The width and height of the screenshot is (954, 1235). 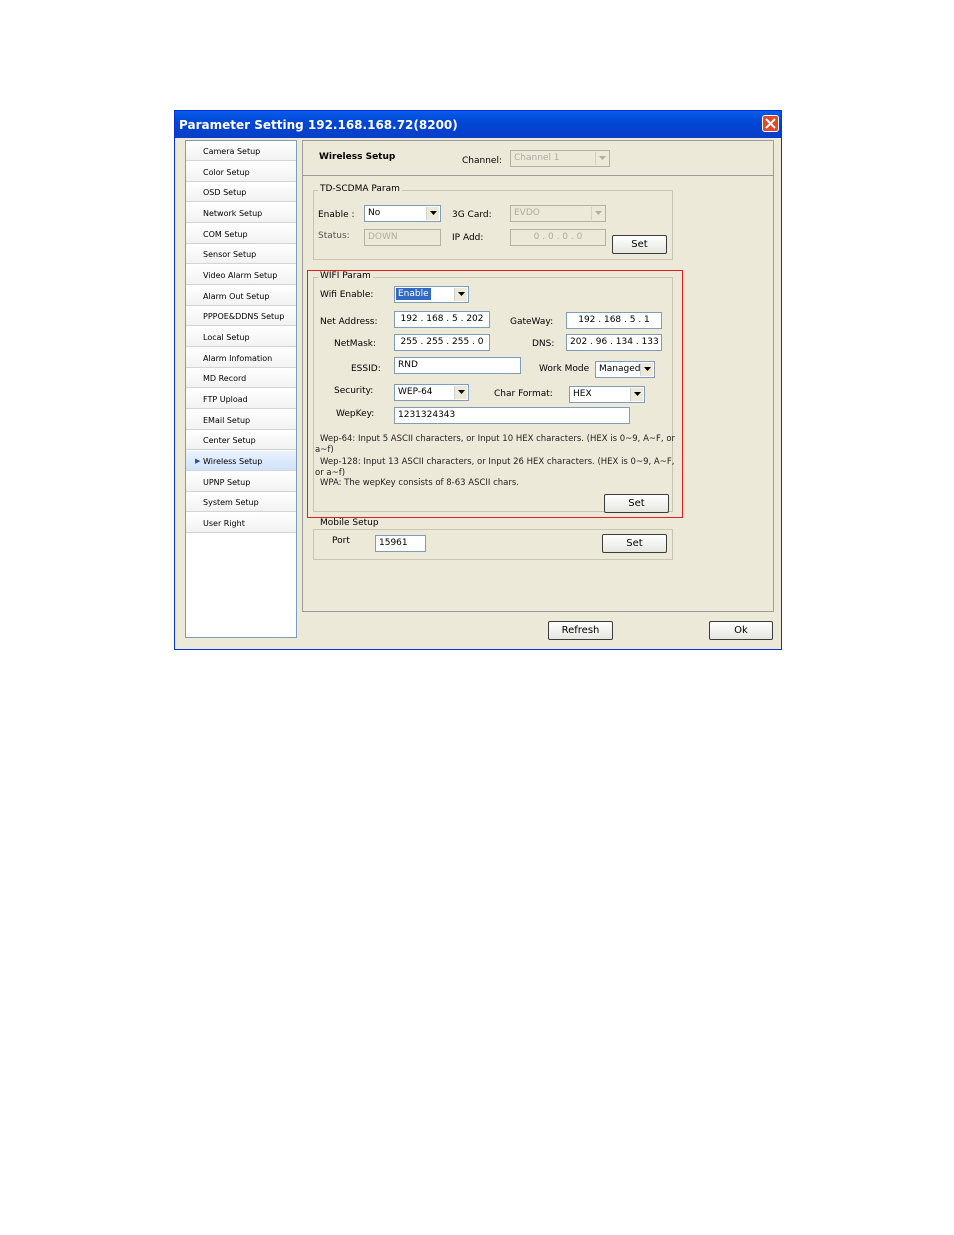 I want to click on sidebar-item-label: Color Setup, so click(x=226, y=172).